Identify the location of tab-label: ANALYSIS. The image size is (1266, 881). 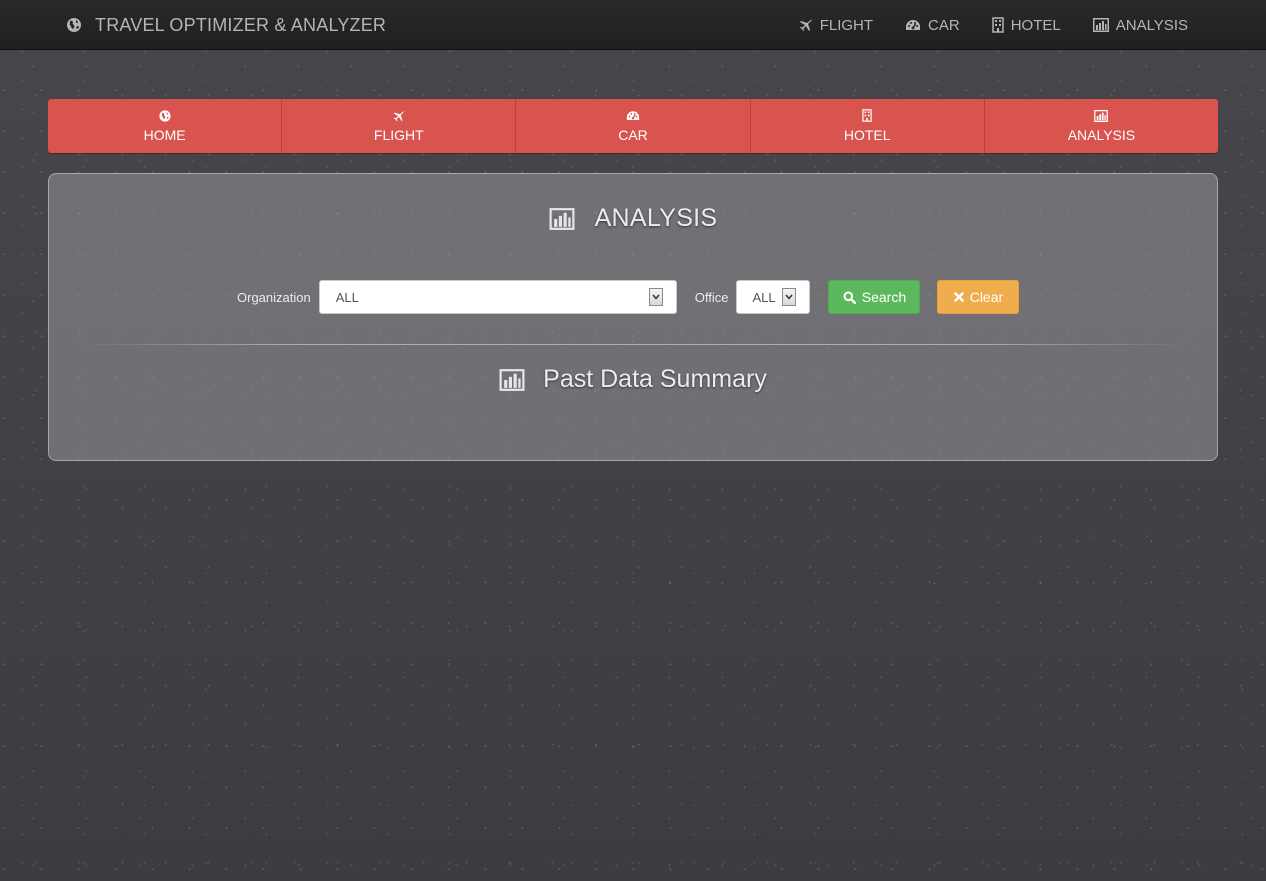
(1101, 134).